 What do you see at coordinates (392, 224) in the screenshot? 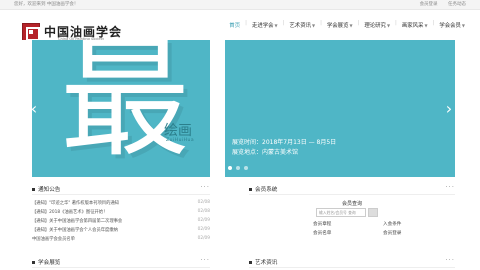
I see `join-conditions-link: 入会条件` at bounding box center [392, 224].